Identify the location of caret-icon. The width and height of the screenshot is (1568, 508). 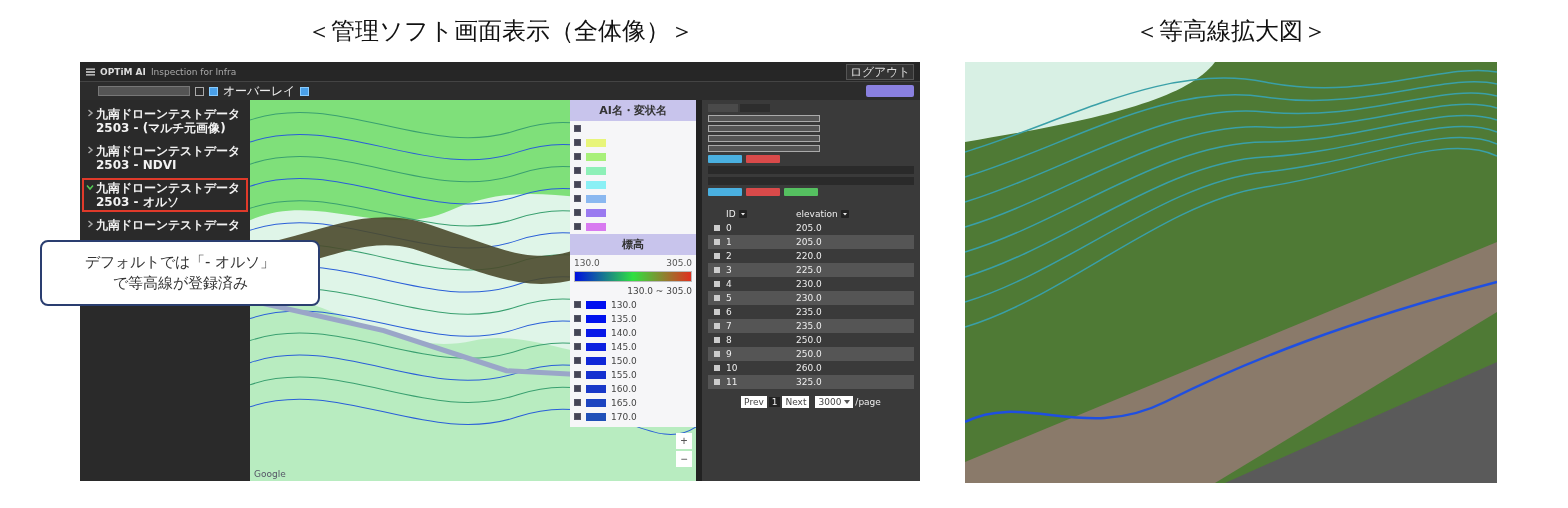
(847, 402).